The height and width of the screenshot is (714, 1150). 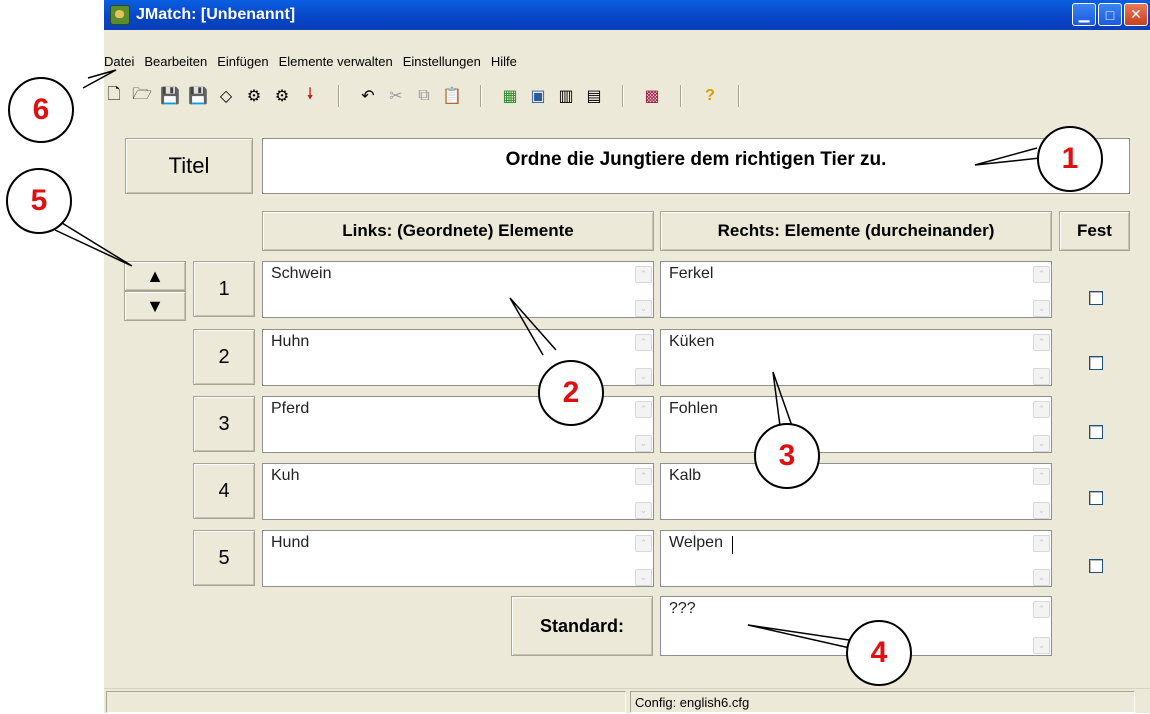 I want to click on menu-elemente-verwalten: Elemente verwalten, so click(x=336, y=61).